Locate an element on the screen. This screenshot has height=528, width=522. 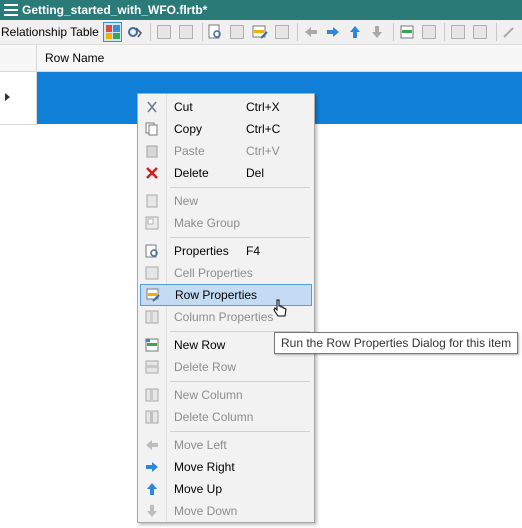
menu-item-shortcut: Ctrl+X is located at coordinates (263, 107).